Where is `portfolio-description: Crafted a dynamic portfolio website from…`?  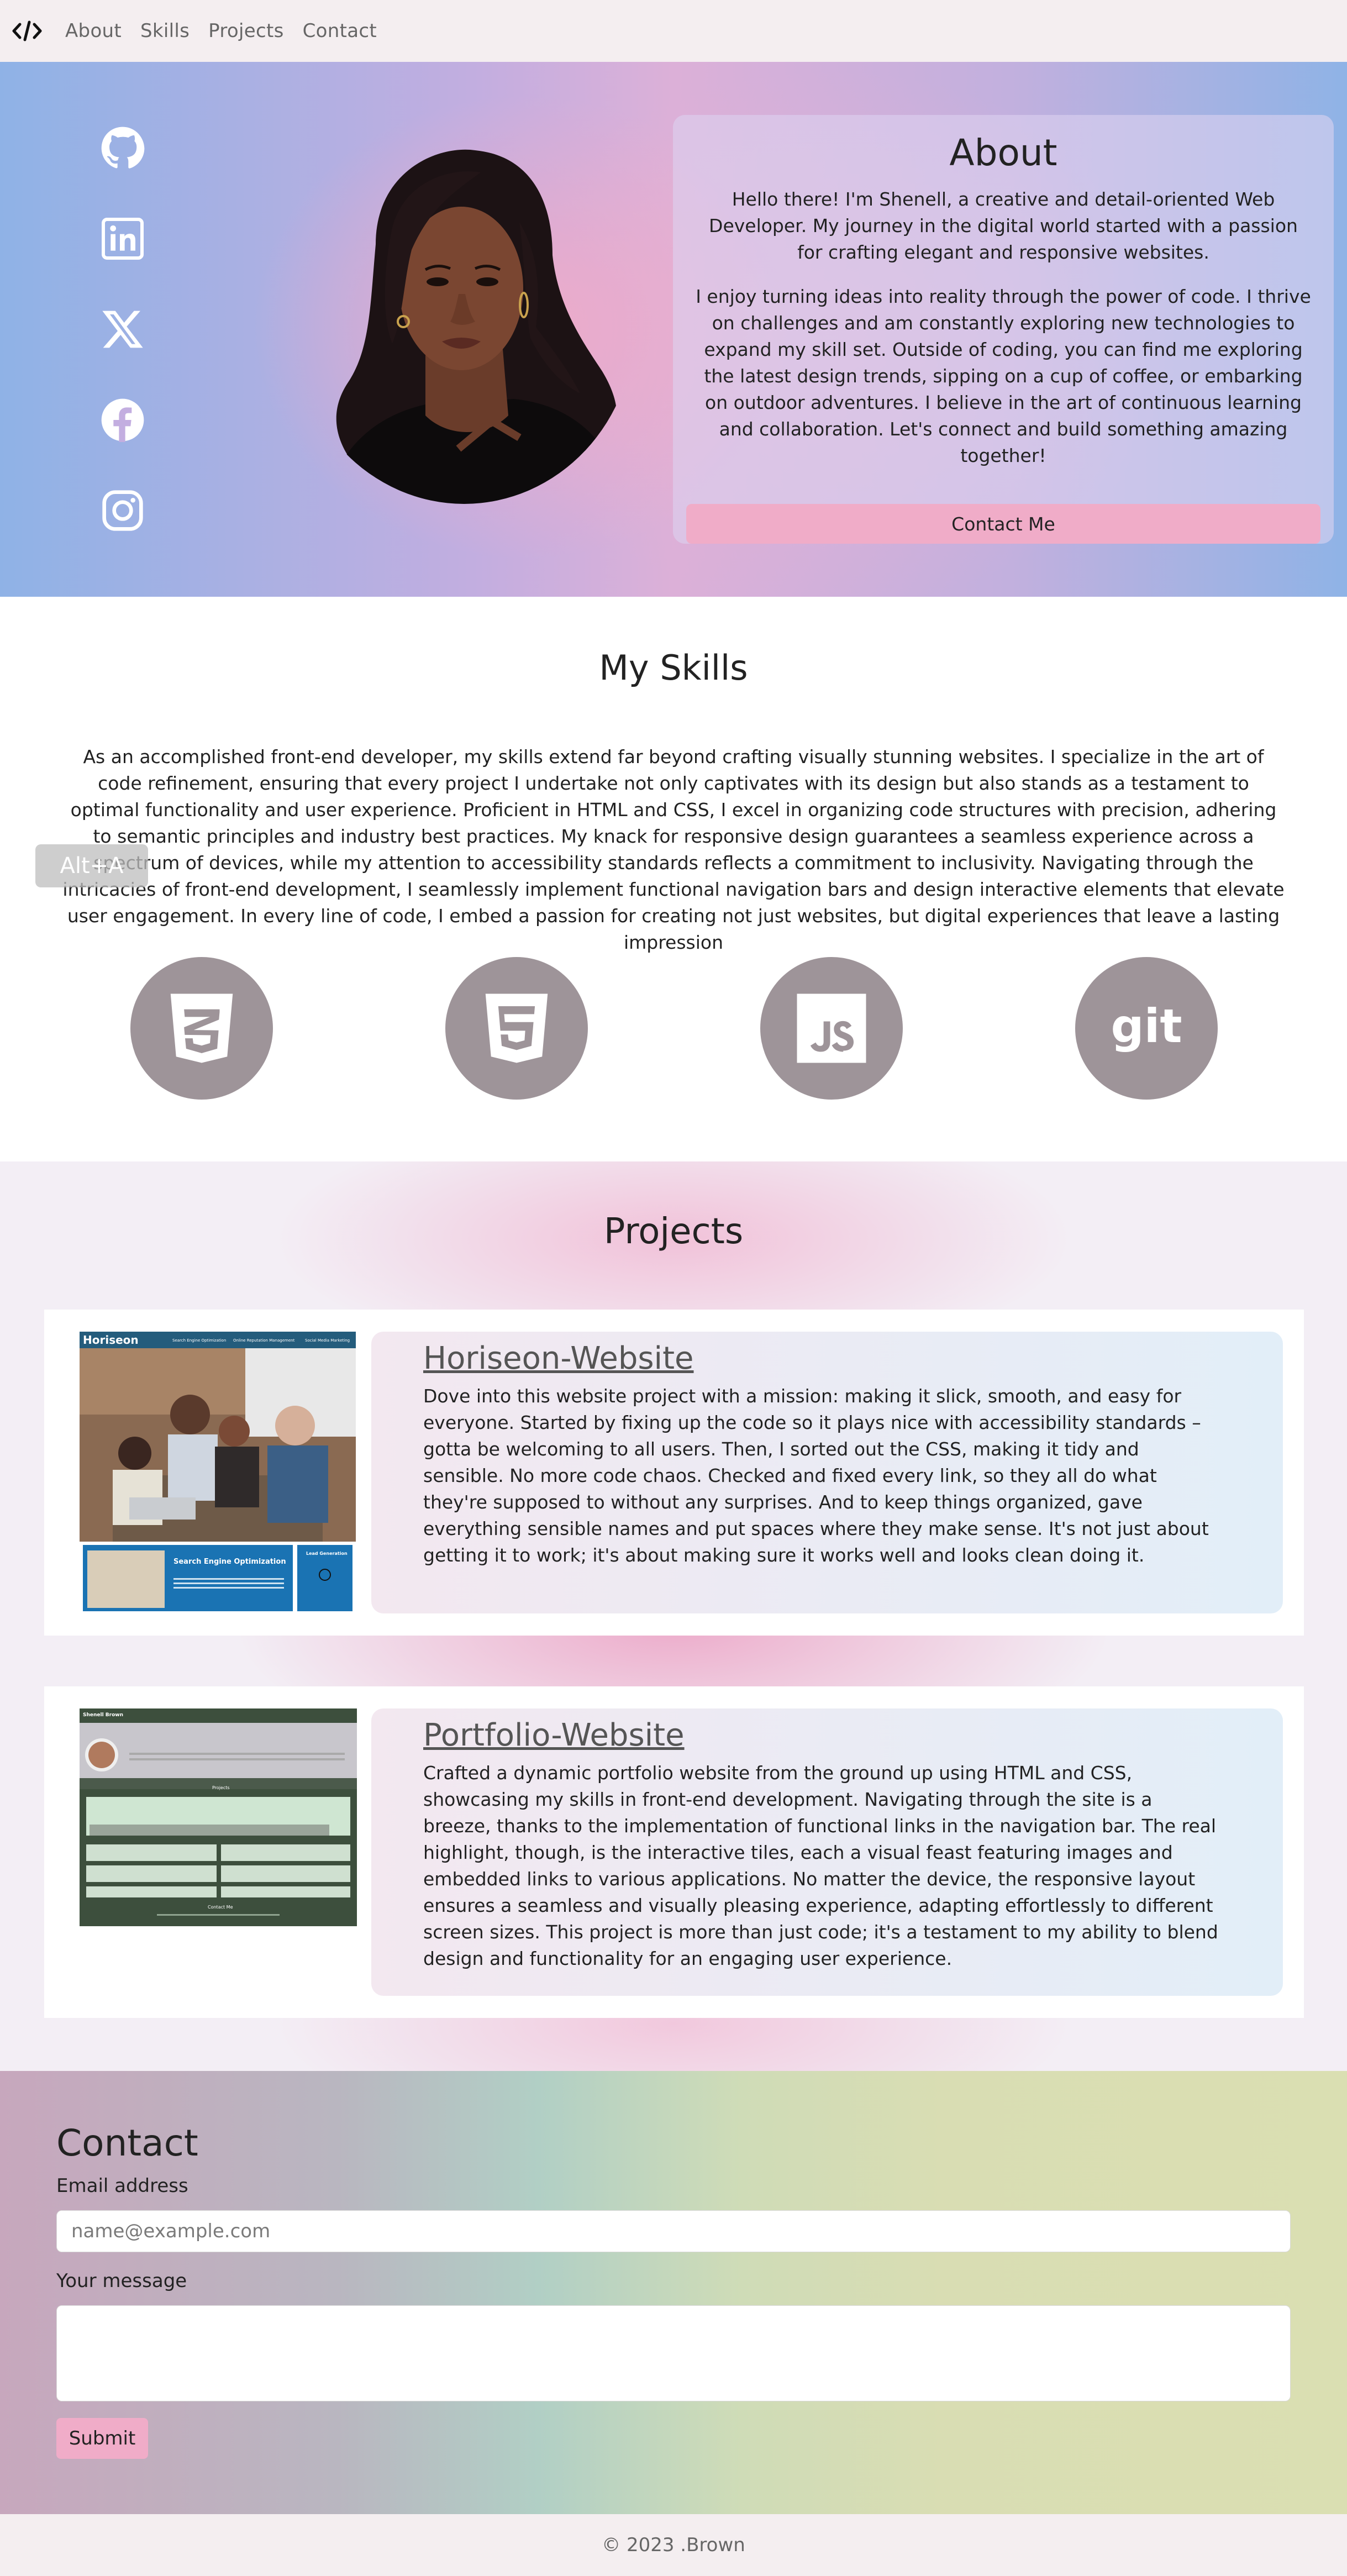
portfolio-description: Crafted a dynamic portfolio website from… is located at coordinates (820, 1865).